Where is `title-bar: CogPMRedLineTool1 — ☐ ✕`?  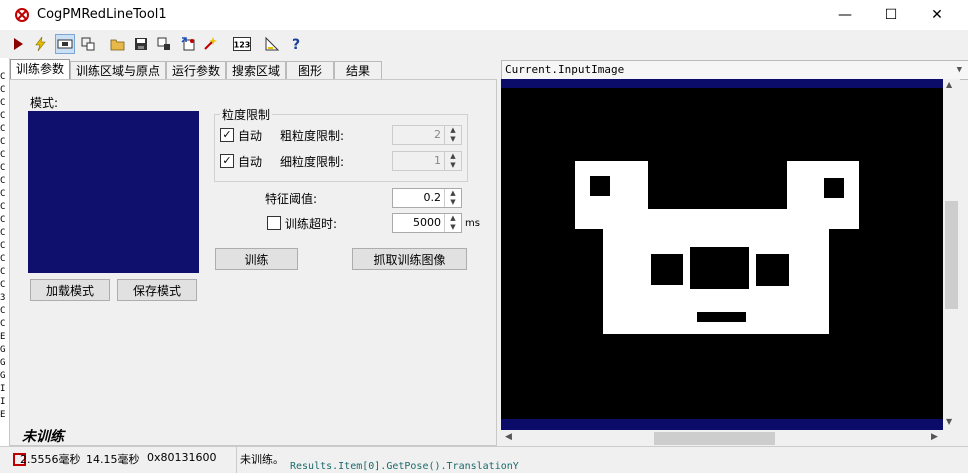 title-bar: CogPMRedLineTool1 — ☐ ✕ is located at coordinates (484, 15).